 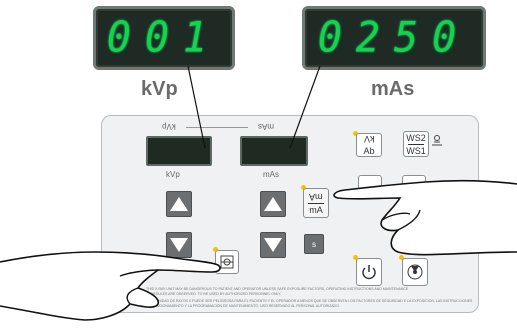 I want to click on mas-connector-line, so click(x=305, y=107).